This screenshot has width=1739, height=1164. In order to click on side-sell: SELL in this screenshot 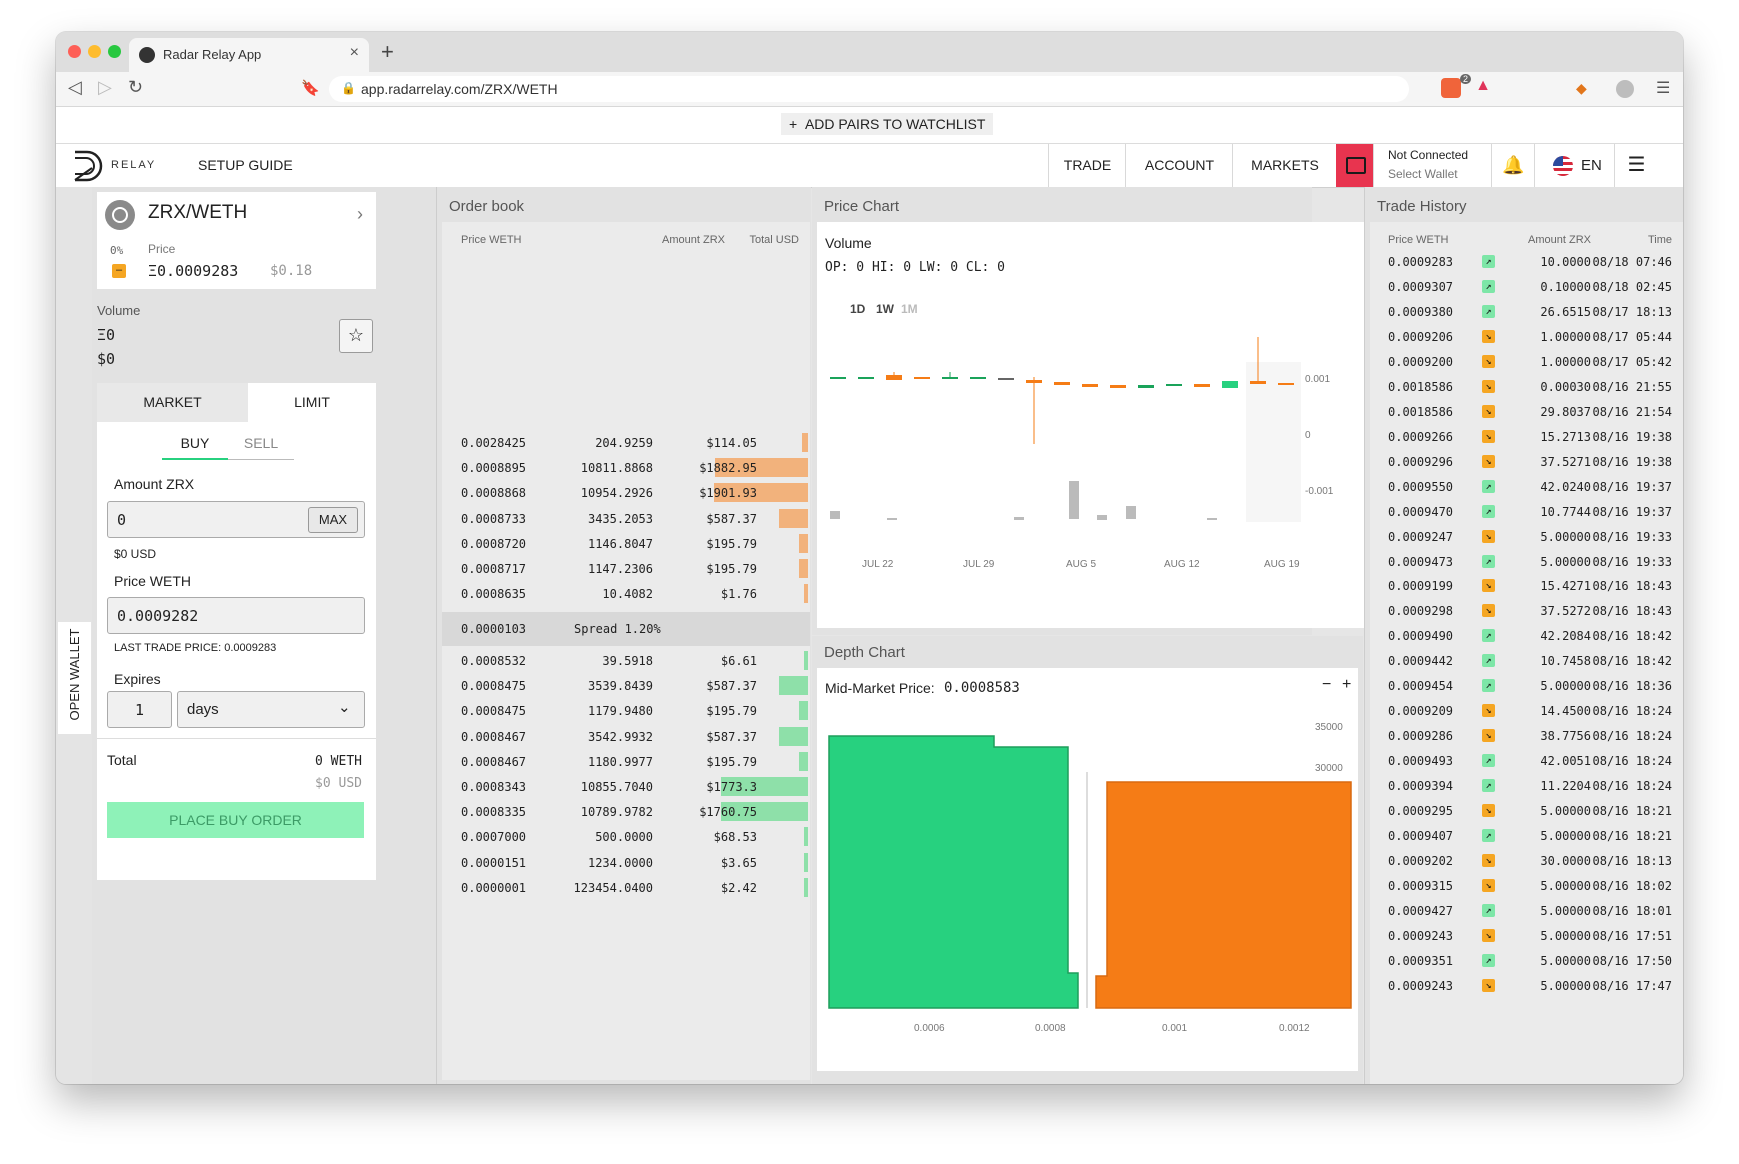, I will do `click(261, 443)`.